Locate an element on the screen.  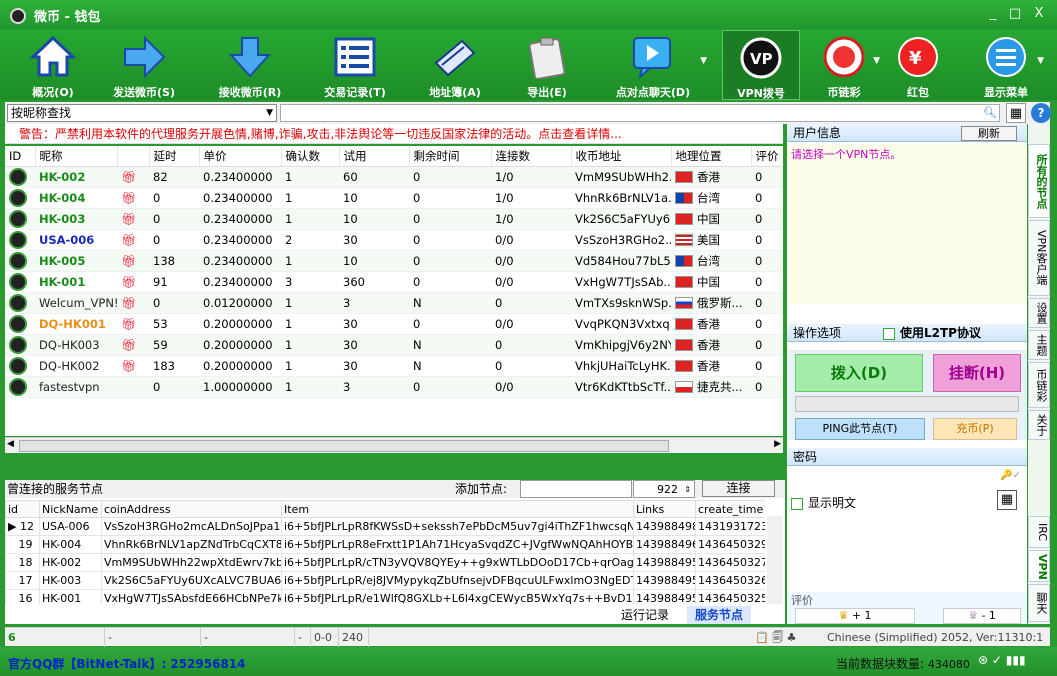
tab-vpn-client: VPN客户端 is located at coordinates (1039, 258).